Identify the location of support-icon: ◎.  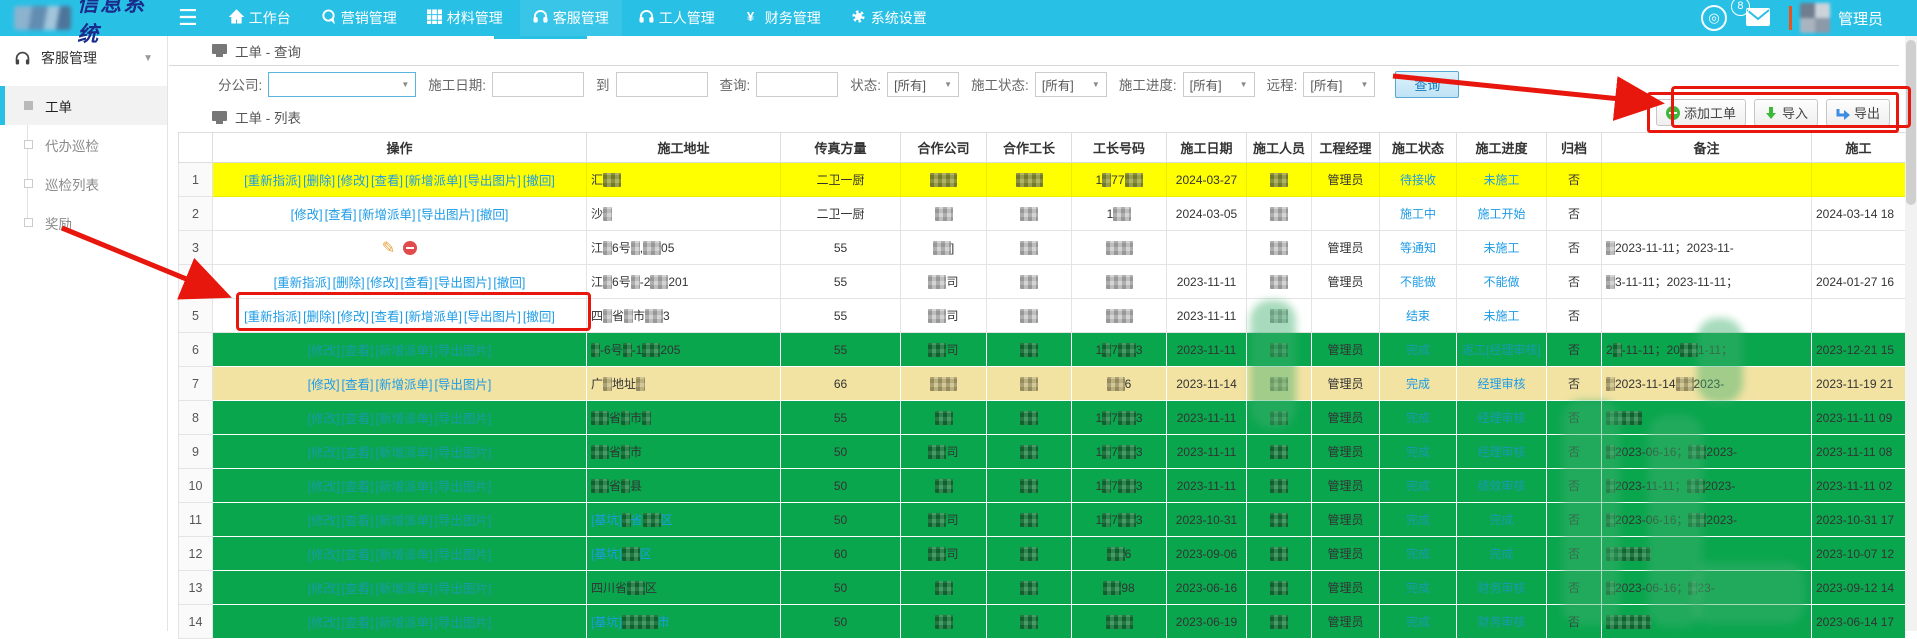
(1713, 18).